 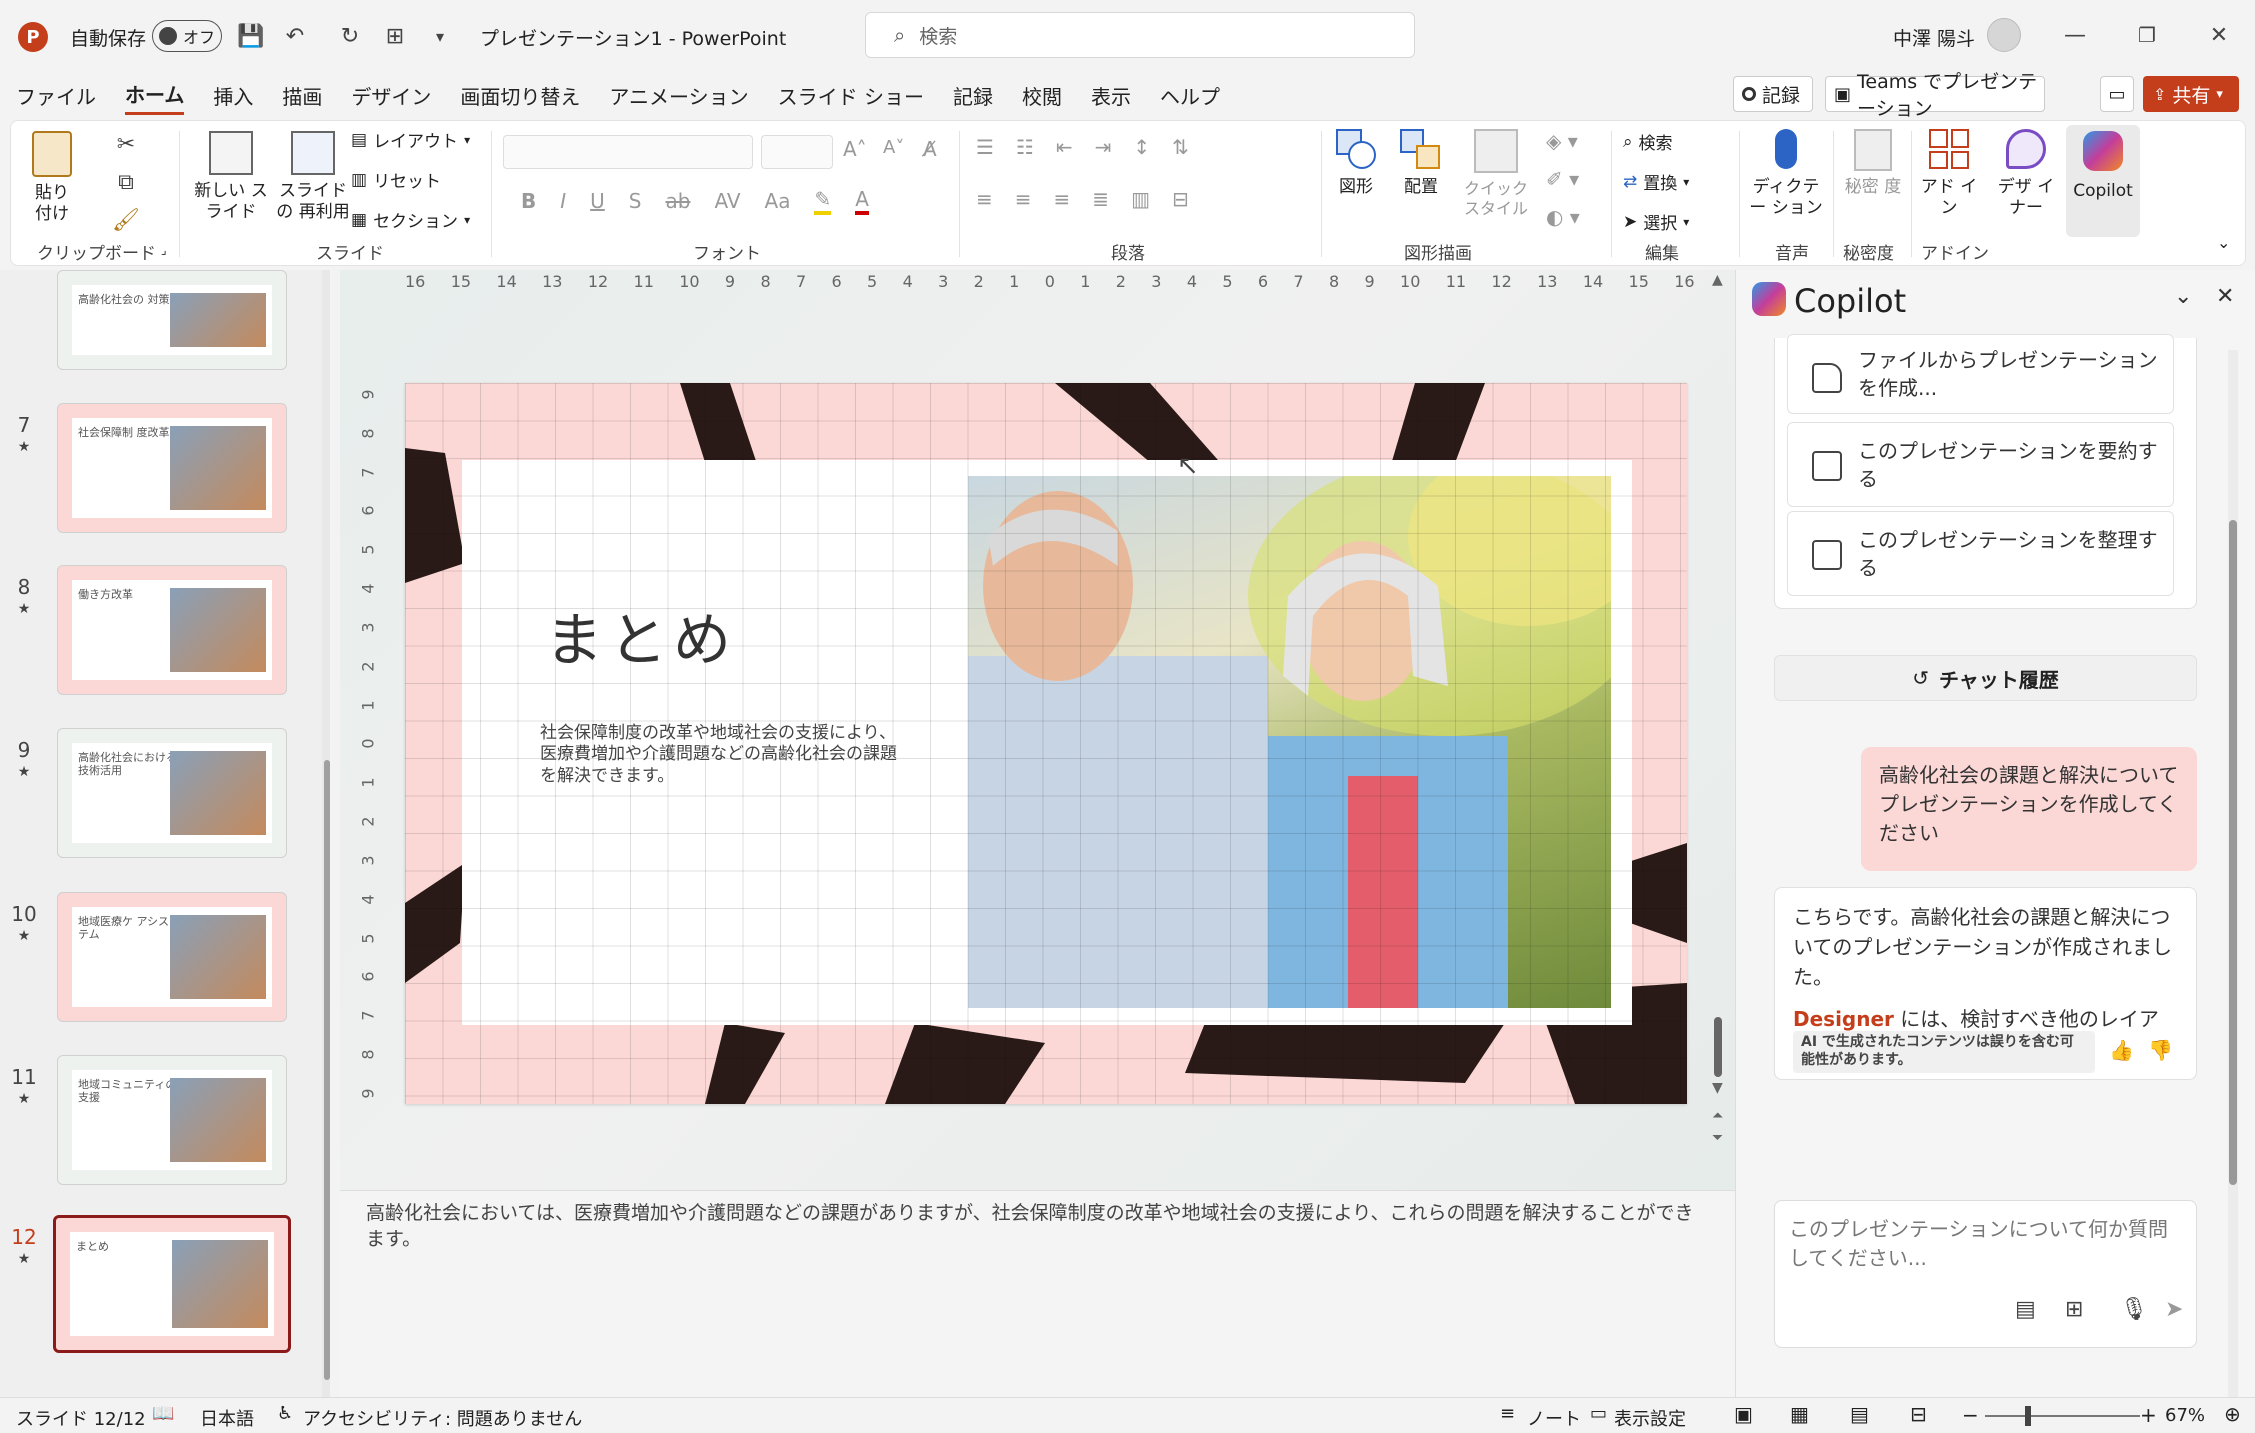 I want to click on zoom-level: 67%, so click(x=2185, y=1415).